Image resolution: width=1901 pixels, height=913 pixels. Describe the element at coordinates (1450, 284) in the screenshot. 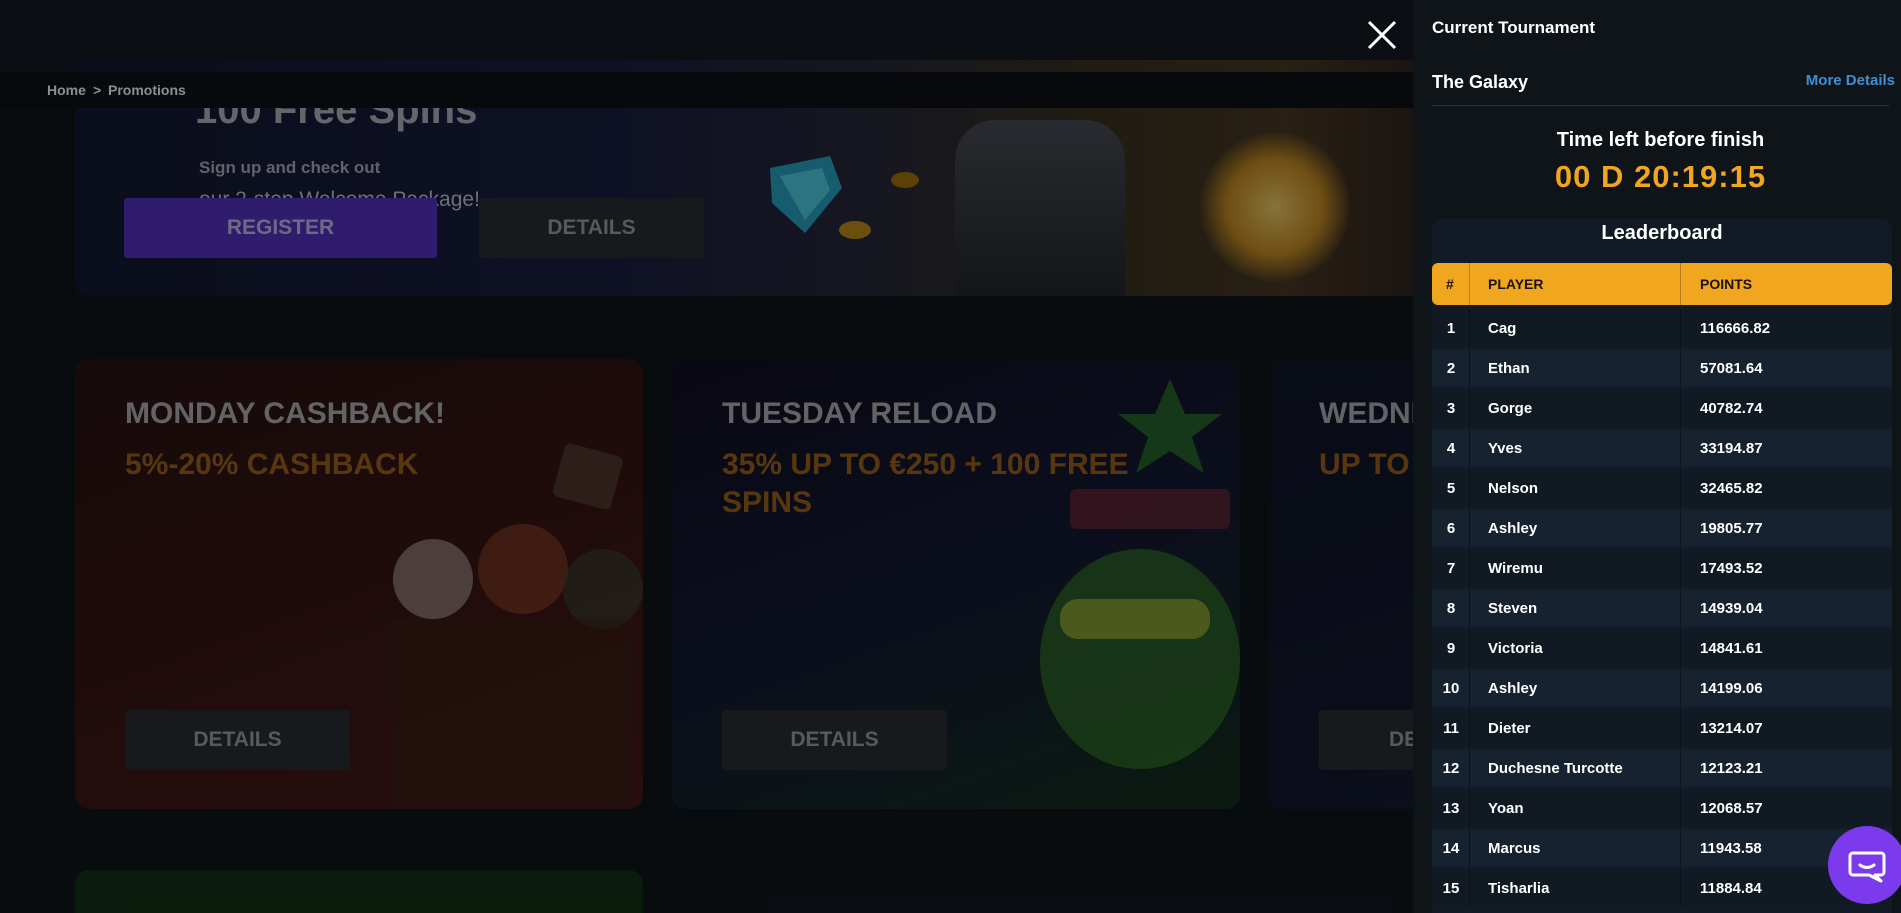

I see `column-rank: #` at that location.